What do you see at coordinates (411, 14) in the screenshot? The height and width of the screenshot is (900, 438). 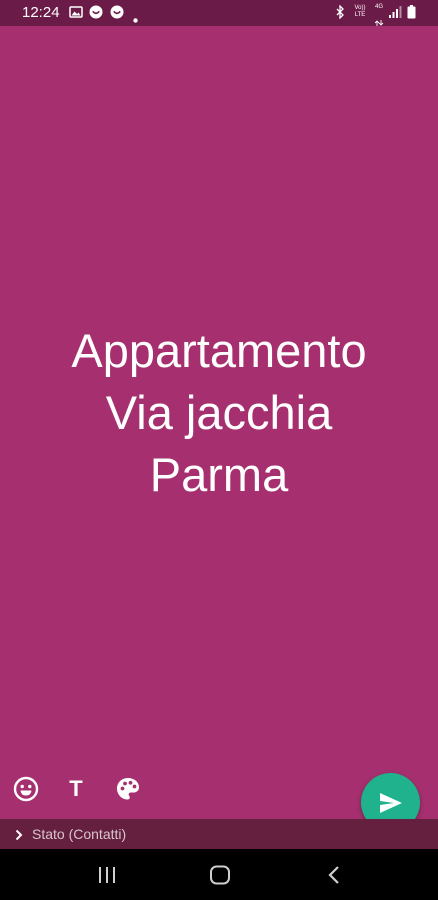 I see `battery-icon` at bounding box center [411, 14].